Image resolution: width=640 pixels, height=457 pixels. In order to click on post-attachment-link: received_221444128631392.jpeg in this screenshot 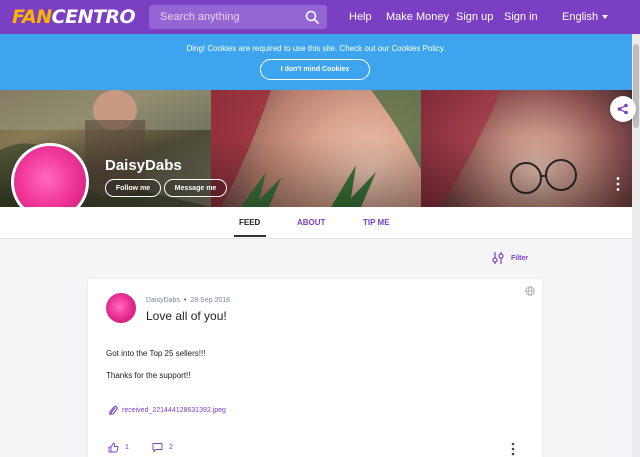, I will do `click(167, 410)`.